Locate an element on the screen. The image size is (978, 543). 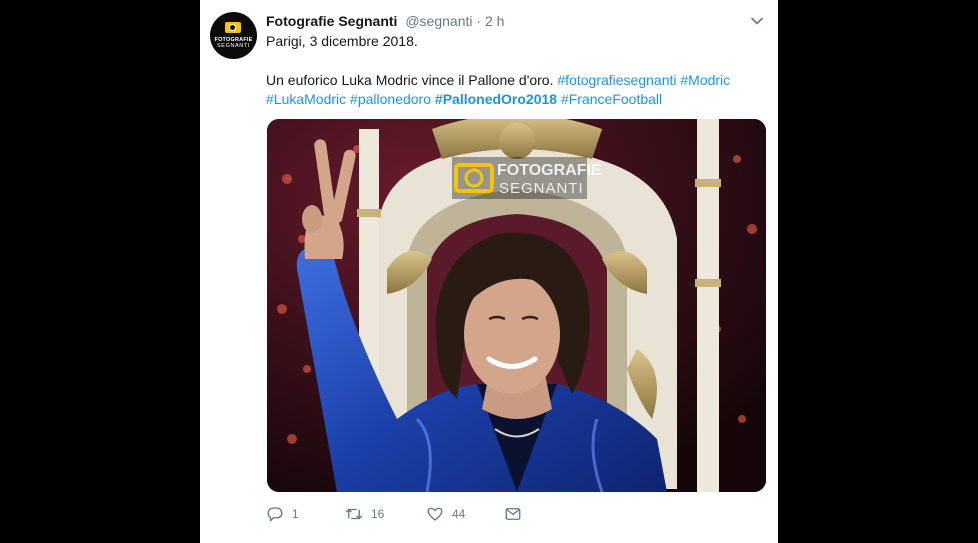
like-icon is located at coordinates (435, 514).